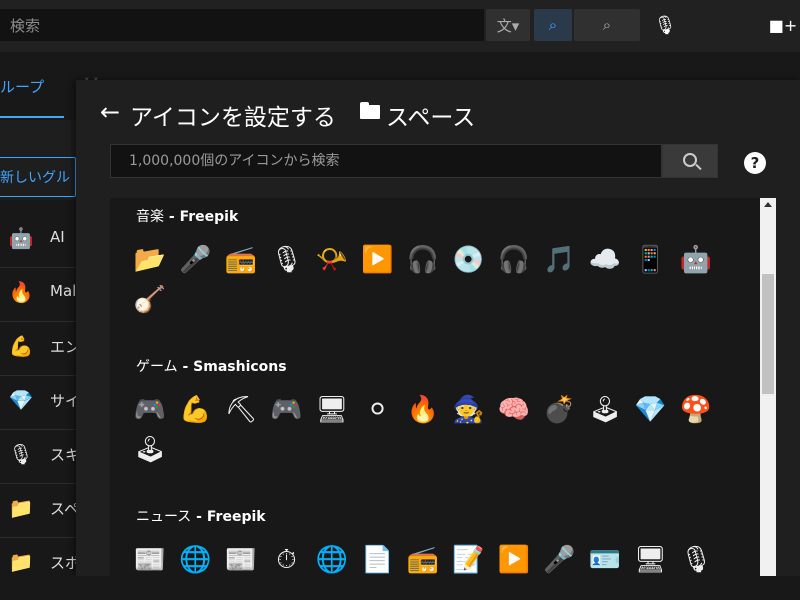 This screenshot has height=600, width=800. What do you see at coordinates (423, 410) in the screenshot?
I see `icon-option: 🔥` at bounding box center [423, 410].